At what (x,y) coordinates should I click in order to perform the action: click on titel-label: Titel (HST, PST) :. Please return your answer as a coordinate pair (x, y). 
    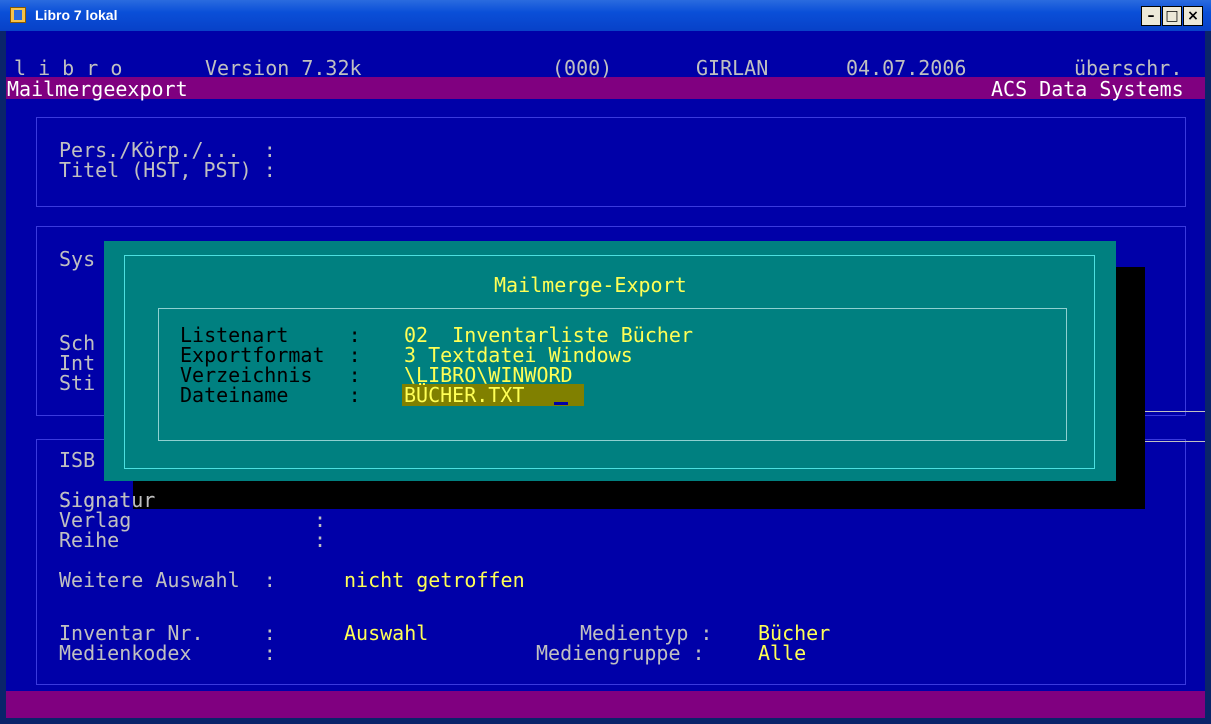
    Looking at the image, I should click on (167, 170).